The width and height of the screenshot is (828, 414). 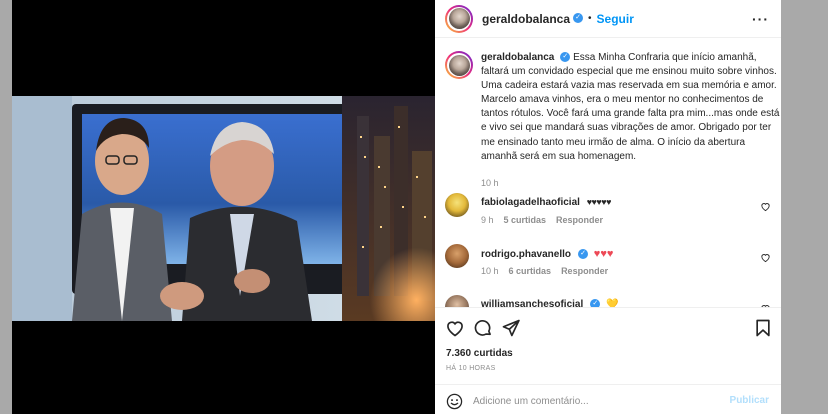 I want to click on comment-time: 10 h, so click(x=490, y=271).